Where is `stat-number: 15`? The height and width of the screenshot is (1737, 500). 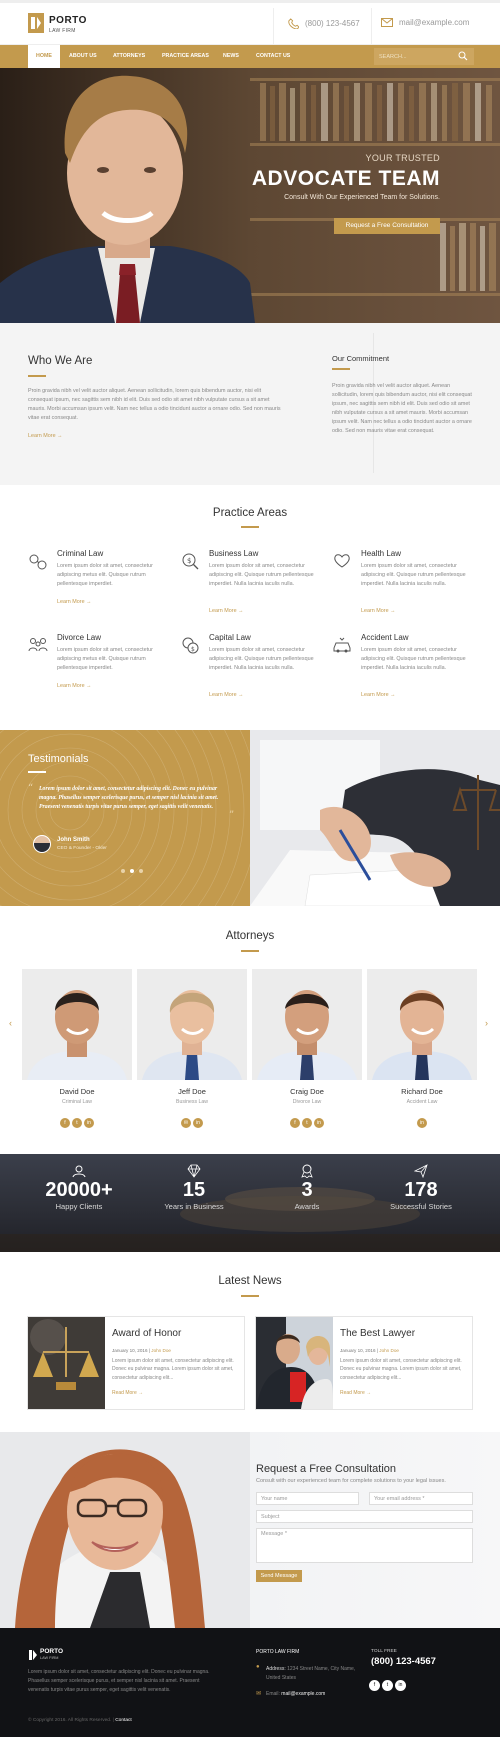
stat-number: 15 is located at coordinates (194, 1190).